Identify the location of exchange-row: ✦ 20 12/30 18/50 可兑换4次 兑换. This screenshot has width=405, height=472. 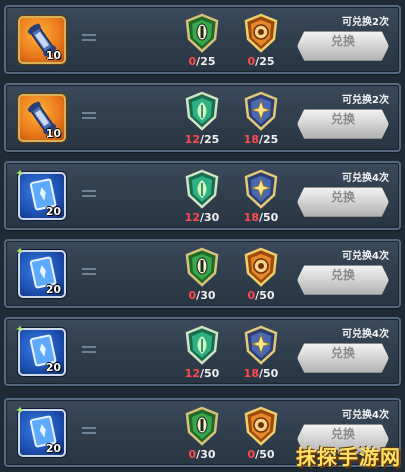
(202, 195).